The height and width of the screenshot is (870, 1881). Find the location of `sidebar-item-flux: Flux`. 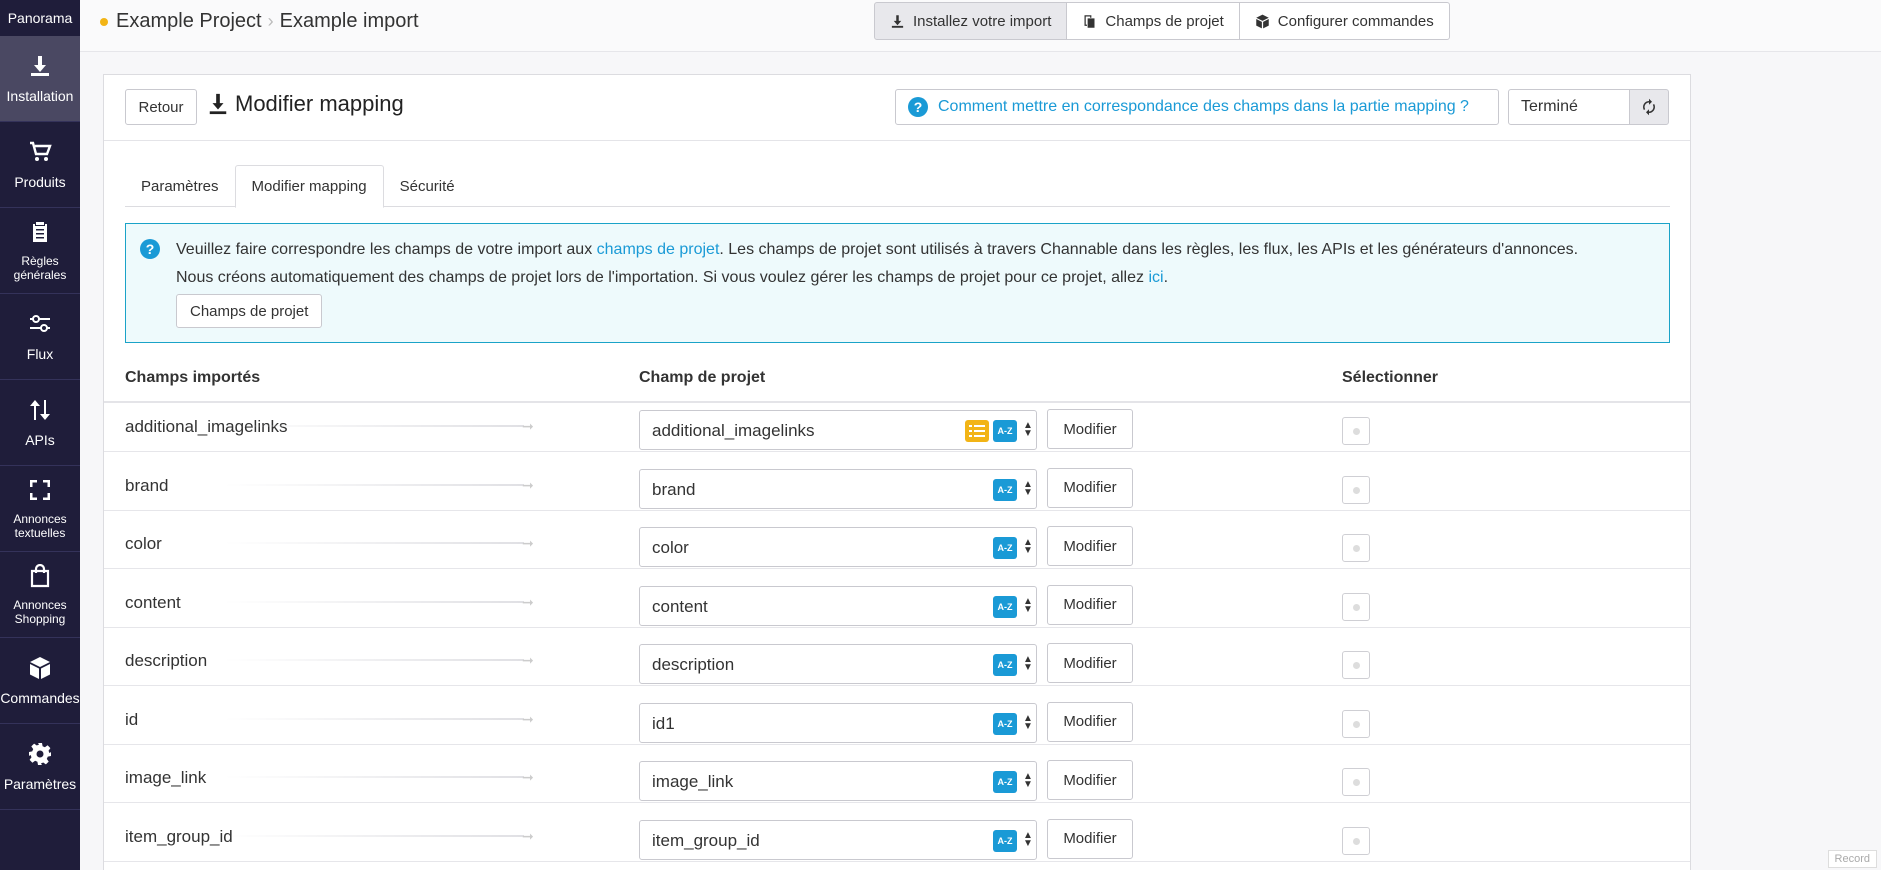

sidebar-item-flux: Flux is located at coordinates (40, 337).